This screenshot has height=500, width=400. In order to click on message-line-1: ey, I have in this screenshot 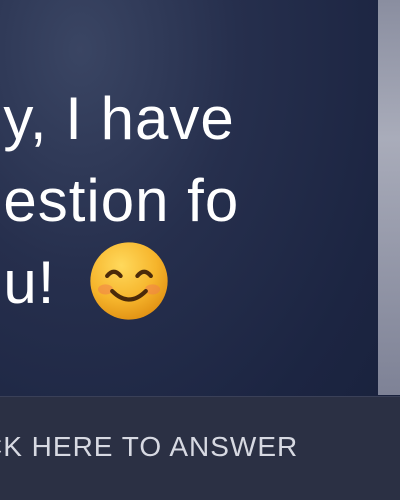, I will do `click(117, 118)`.